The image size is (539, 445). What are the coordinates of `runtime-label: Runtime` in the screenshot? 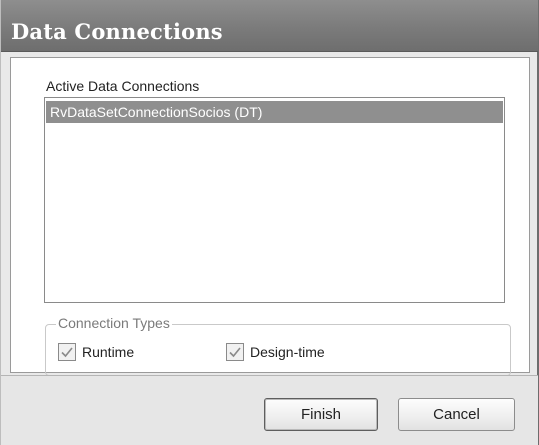 It's located at (108, 352).